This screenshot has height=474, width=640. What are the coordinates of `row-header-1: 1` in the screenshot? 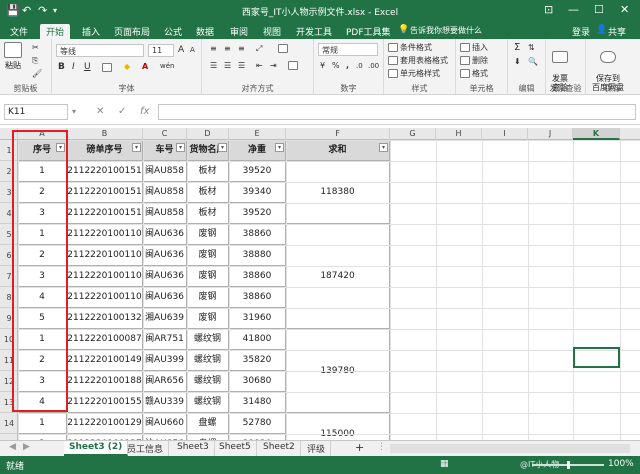 It's located at (8, 150).